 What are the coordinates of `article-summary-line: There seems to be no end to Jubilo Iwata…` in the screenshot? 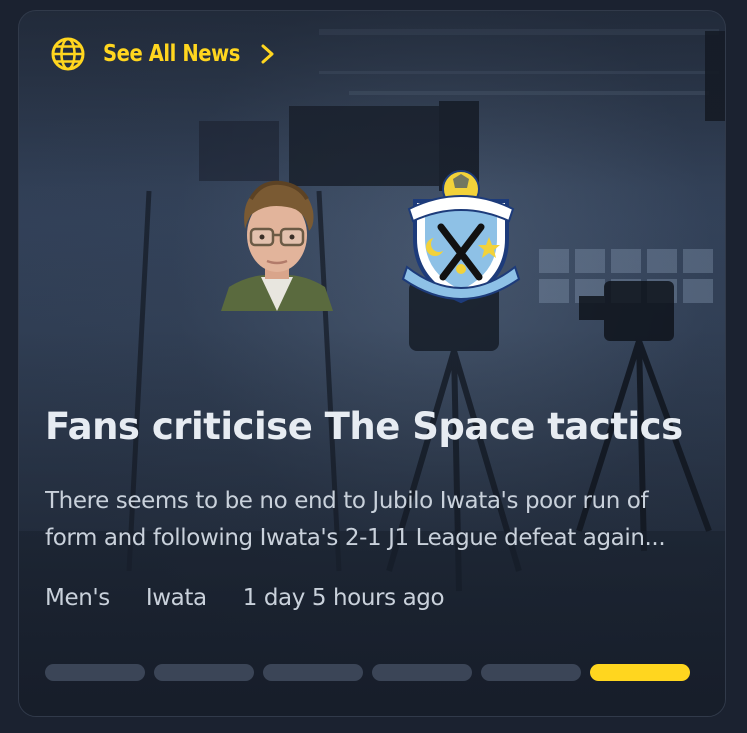 It's located at (347, 501).